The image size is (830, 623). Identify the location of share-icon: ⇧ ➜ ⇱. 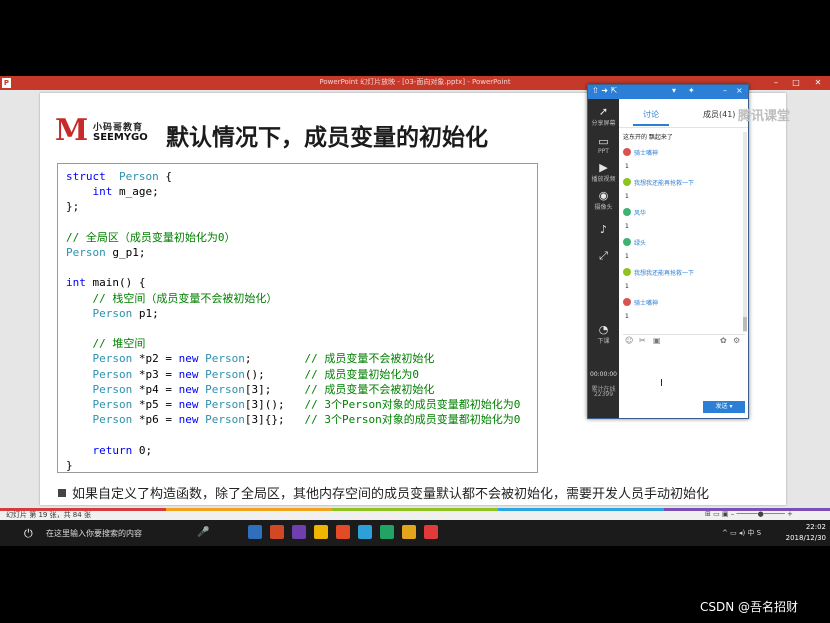
(604, 90).